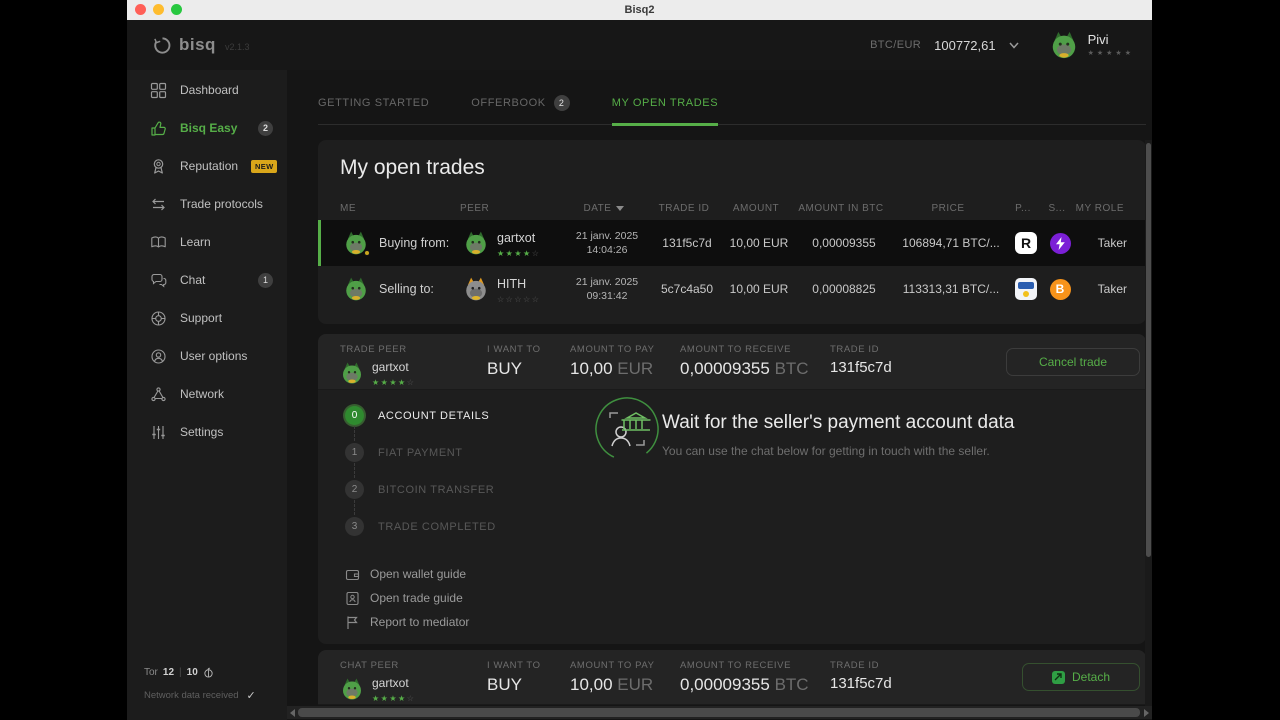 The height and width of the screenshot is (720, 1280). I want to click on trade-amount: 10,00 EUR, so click(759, 243).